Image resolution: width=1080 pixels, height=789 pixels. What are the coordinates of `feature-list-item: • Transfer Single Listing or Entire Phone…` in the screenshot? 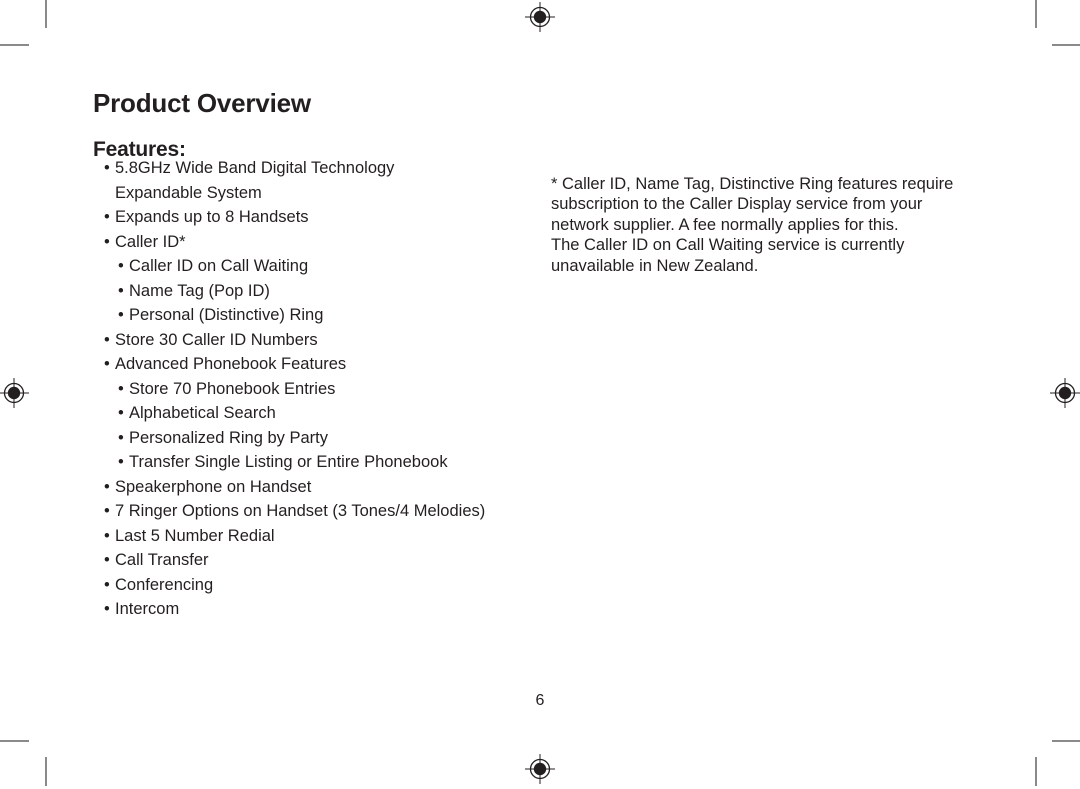 It's located at (326, 462).